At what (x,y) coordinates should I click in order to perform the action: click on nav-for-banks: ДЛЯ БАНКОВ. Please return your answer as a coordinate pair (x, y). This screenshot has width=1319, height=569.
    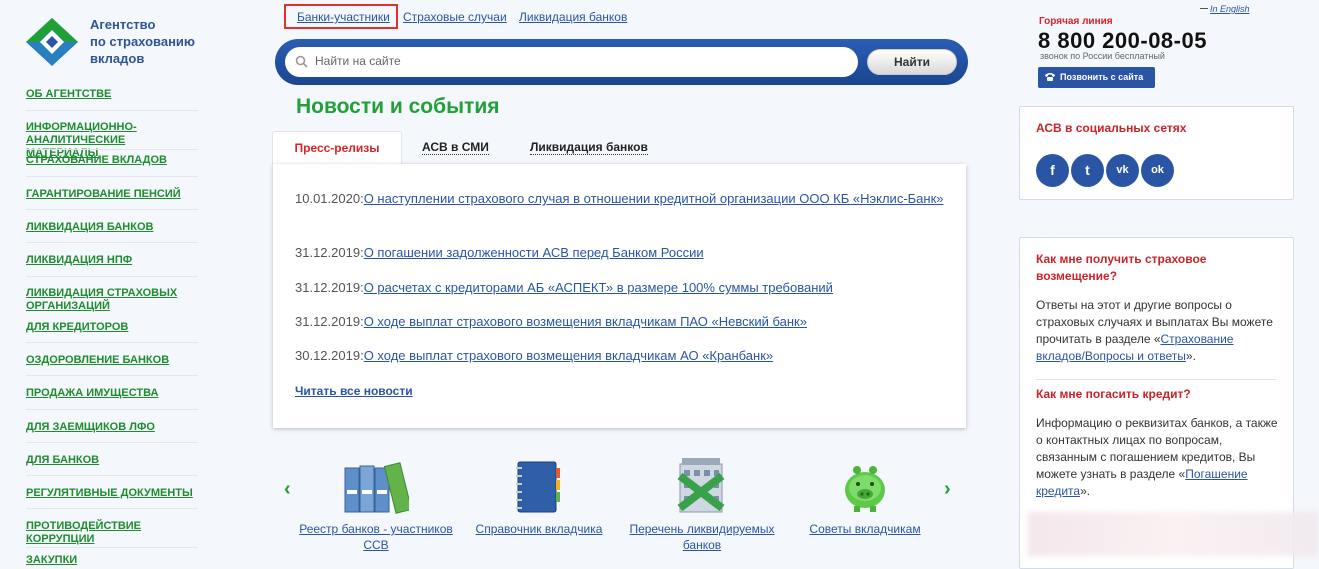
    Looking at the image, I should click on (62, 460).